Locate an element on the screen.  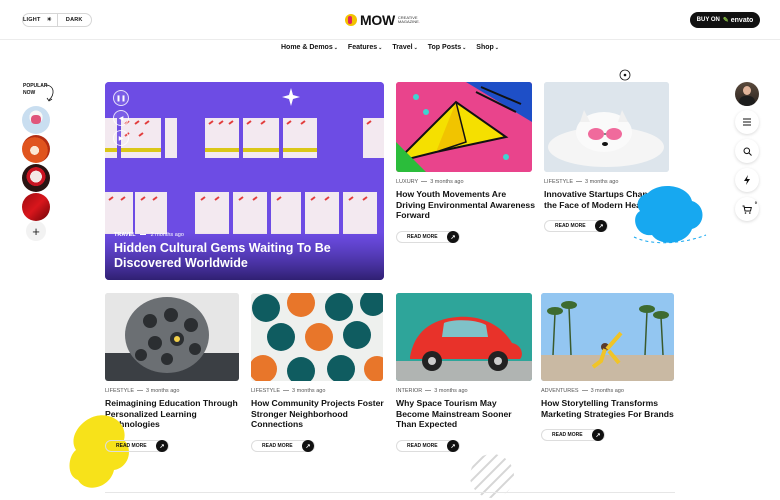
card-6-read-more-button: READ MORE ↗ is located at coordinates (573, 435).